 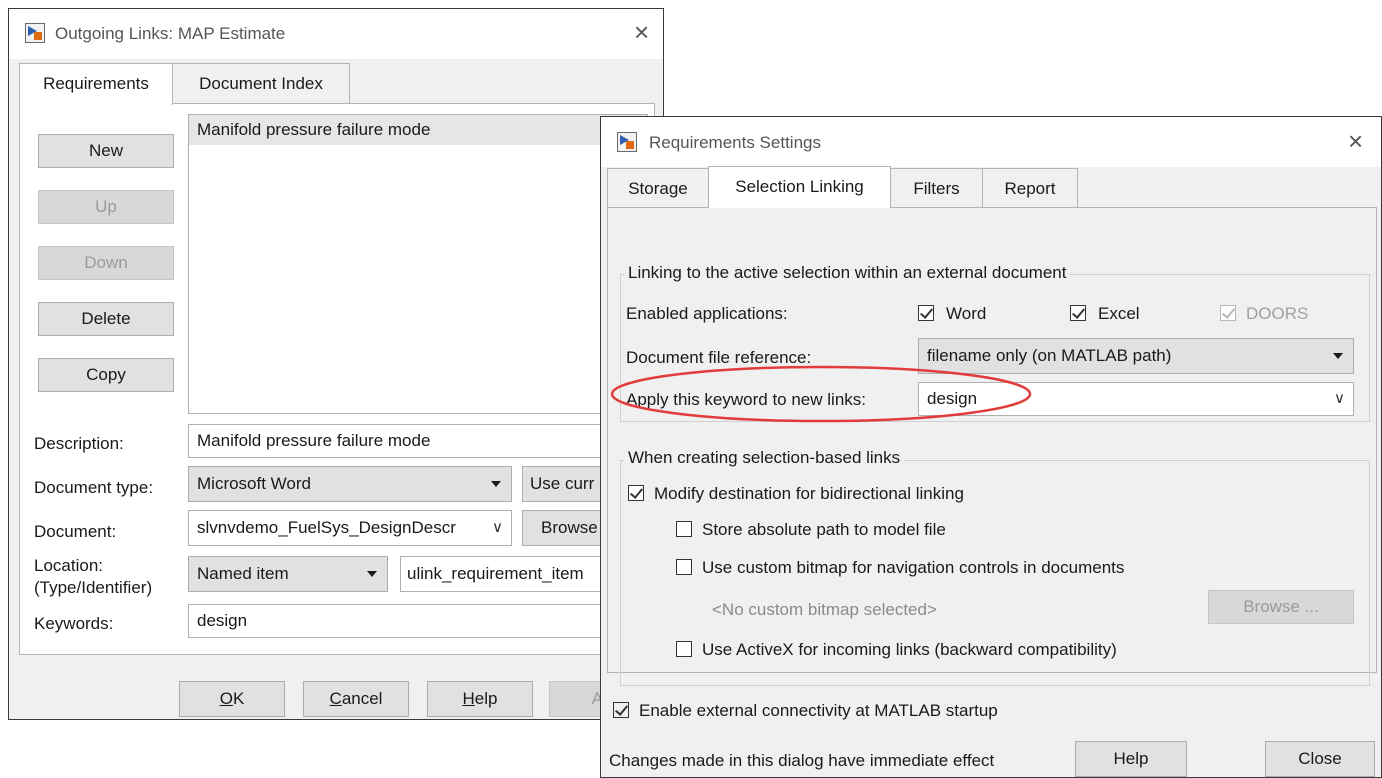 What do you see at coordinates (106, 375) in the screenshot?
I see `copy-button: Copy` at bounding box center [106, 375].